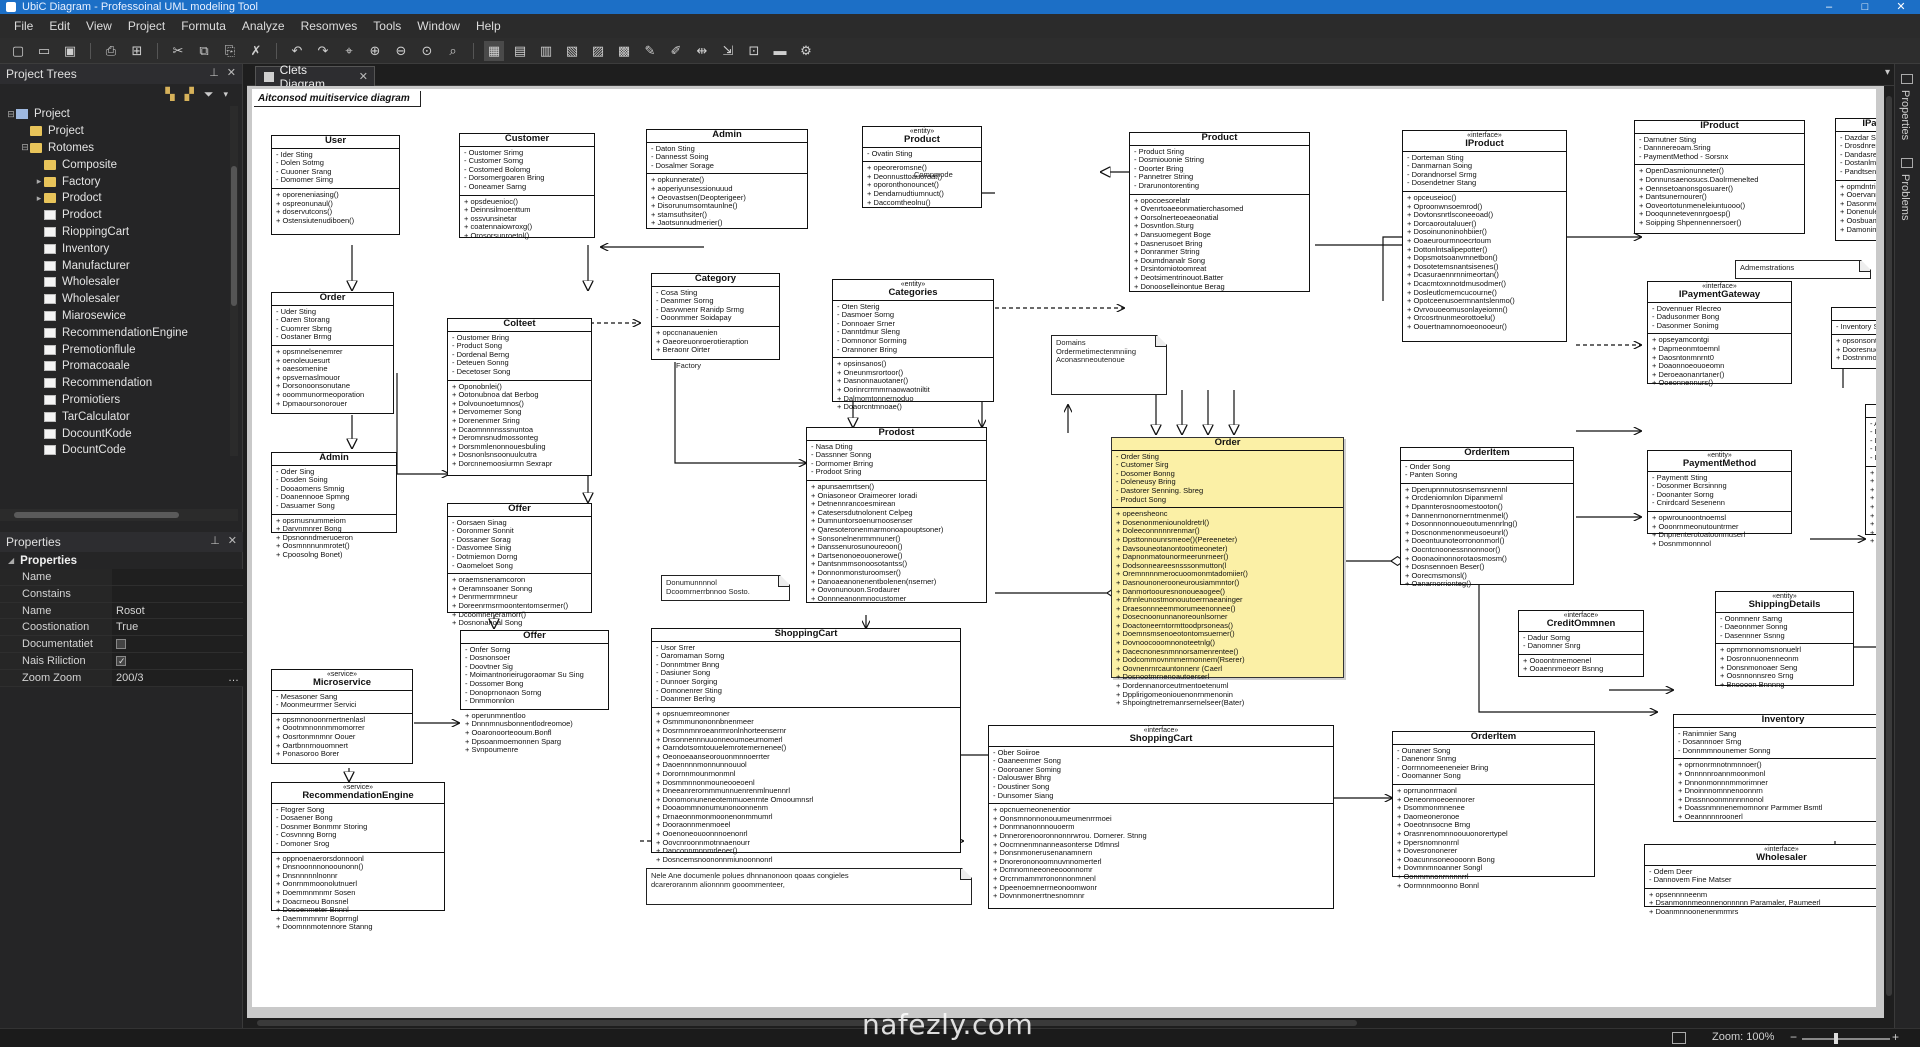 This screenshot has height=1047, width=1920. I want to click on select-icon: ⌖, so click(349, 51).